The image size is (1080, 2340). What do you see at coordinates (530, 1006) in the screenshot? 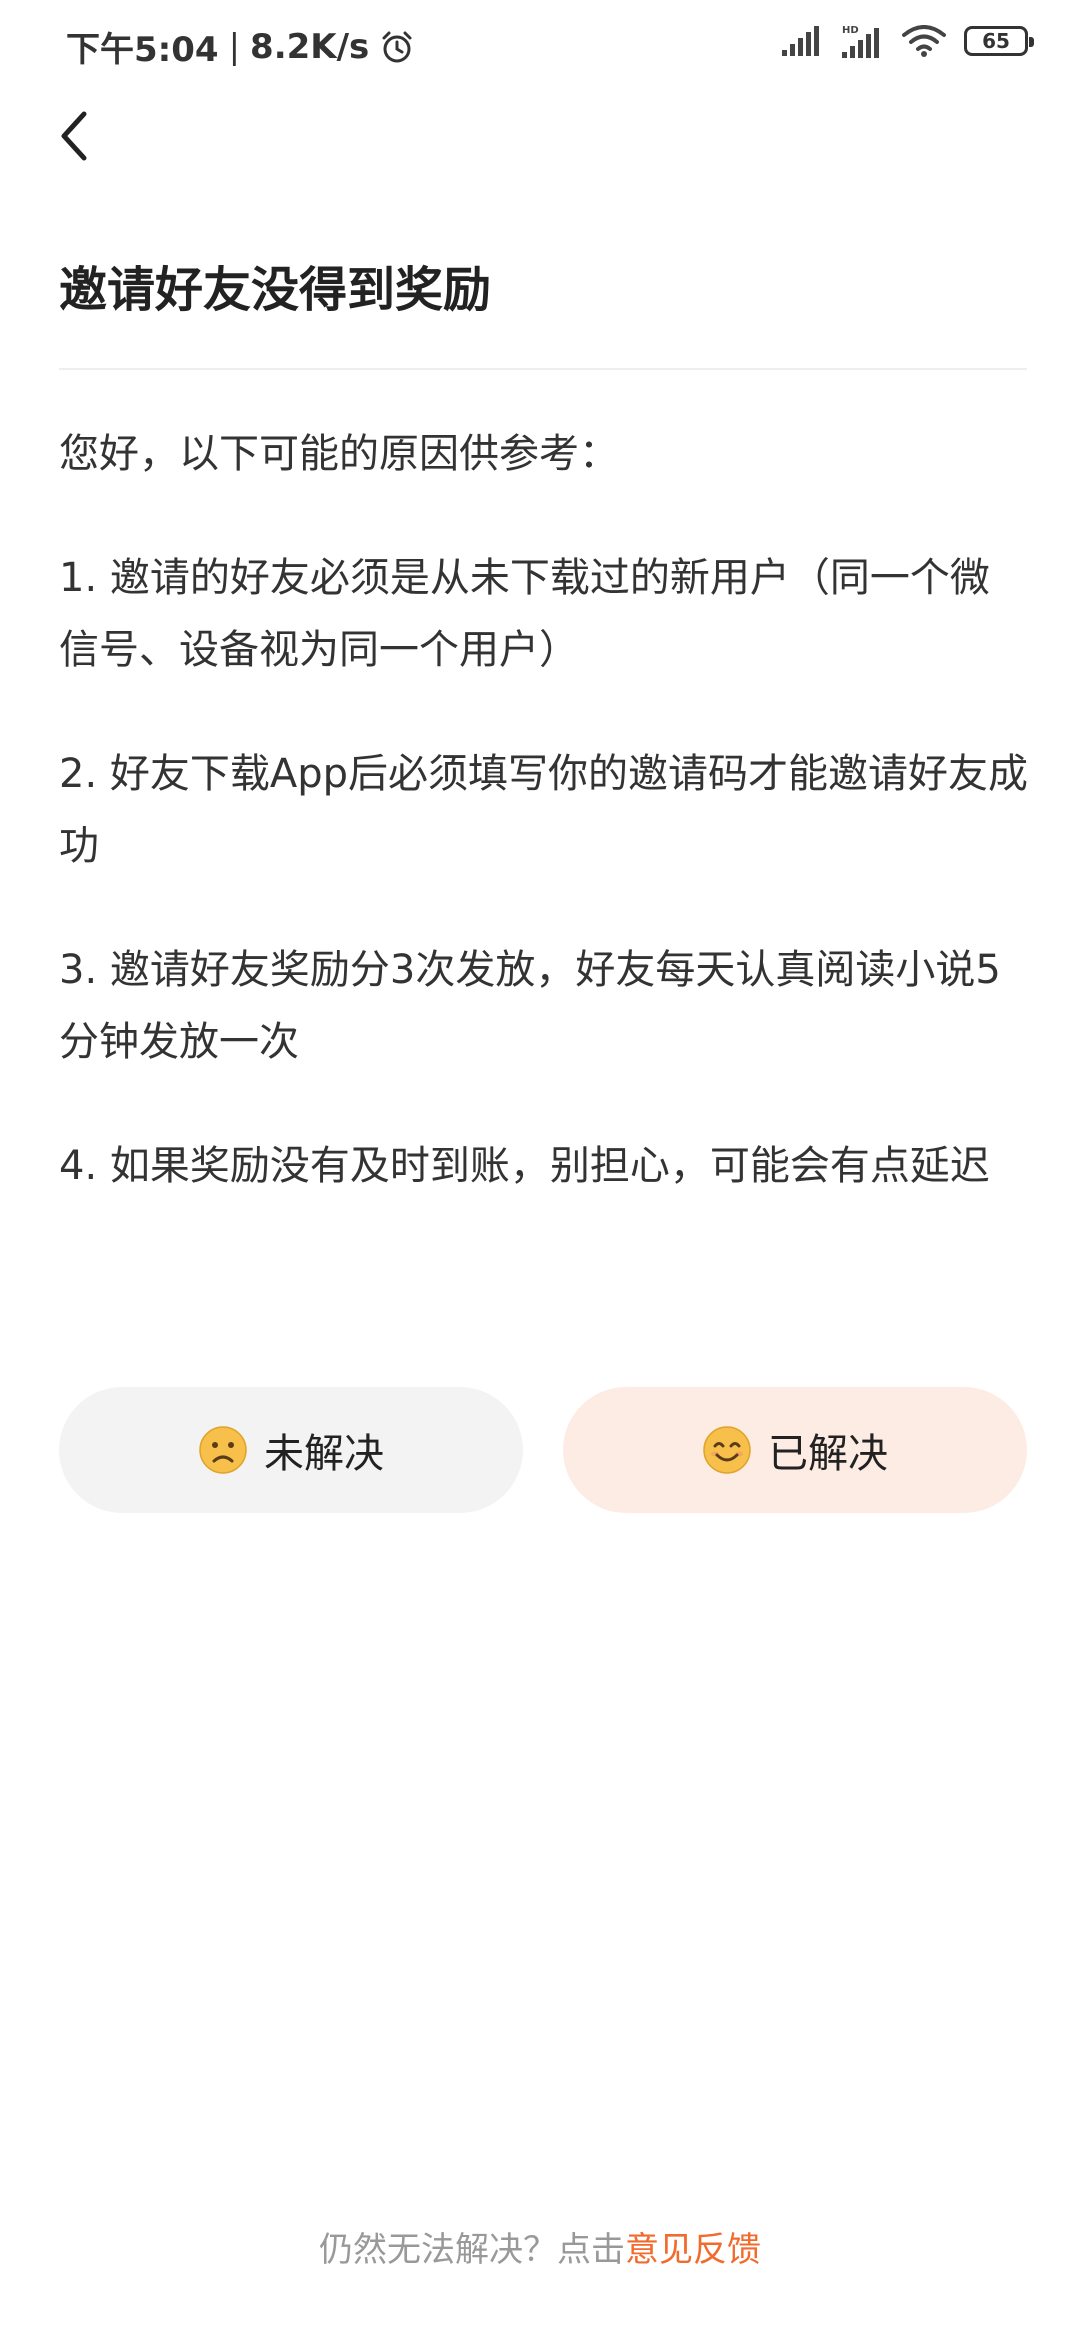
I see `article-point-3: 3. 邀请好友奖励分3次发放，好友每天认真阅读小说5分钟发放一次` at bounding box center [530, 1006].